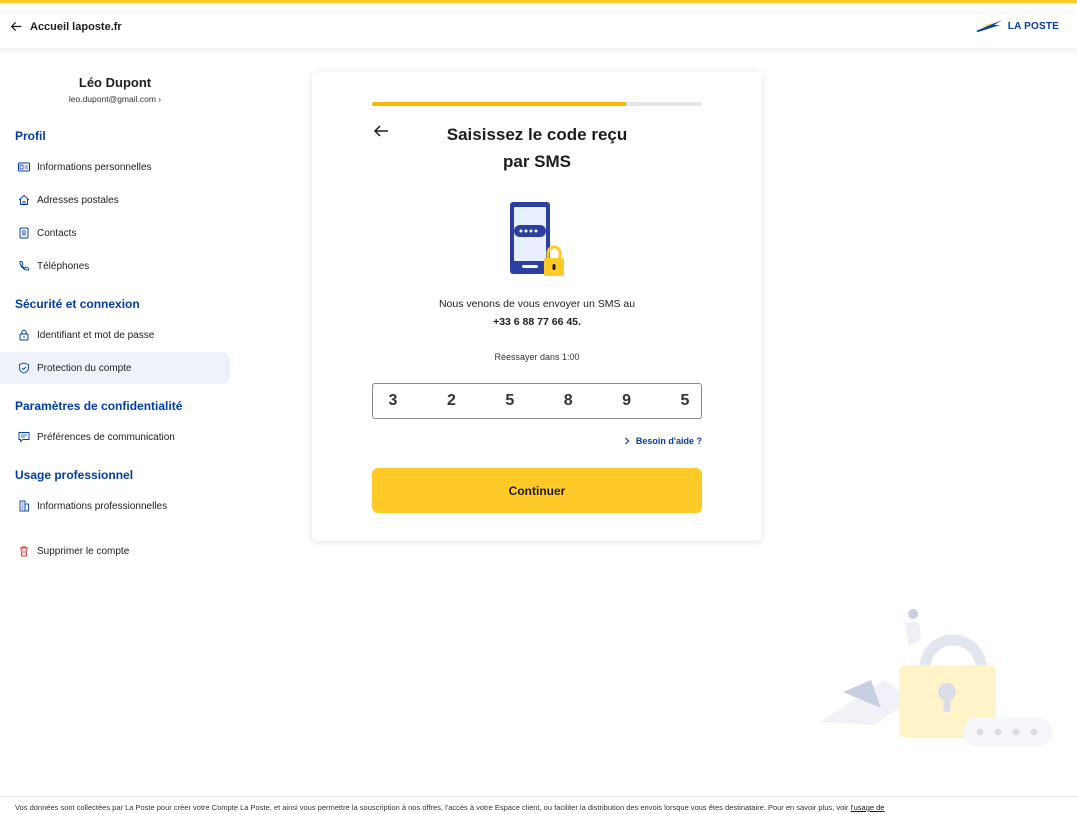 Image resolution: width=1077 pixels, height=814 pixels. What do you see at coordinates (24, 506) in the screenshot?
I see `building-icon` at bounding box center [24, 506].